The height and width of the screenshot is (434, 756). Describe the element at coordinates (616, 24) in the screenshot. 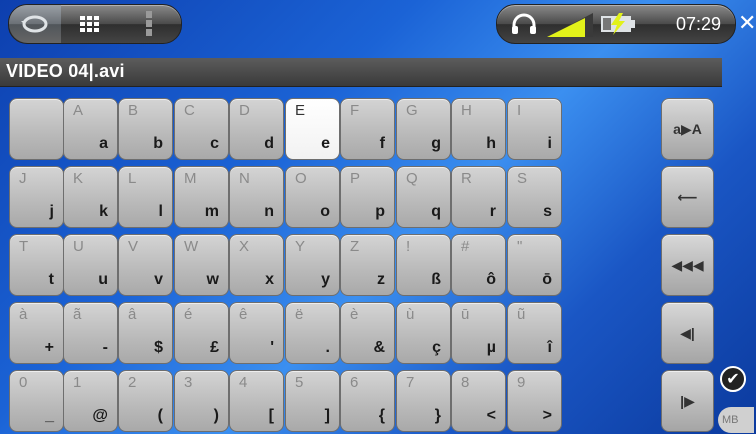

I see `system-status: 07:29` at that location.